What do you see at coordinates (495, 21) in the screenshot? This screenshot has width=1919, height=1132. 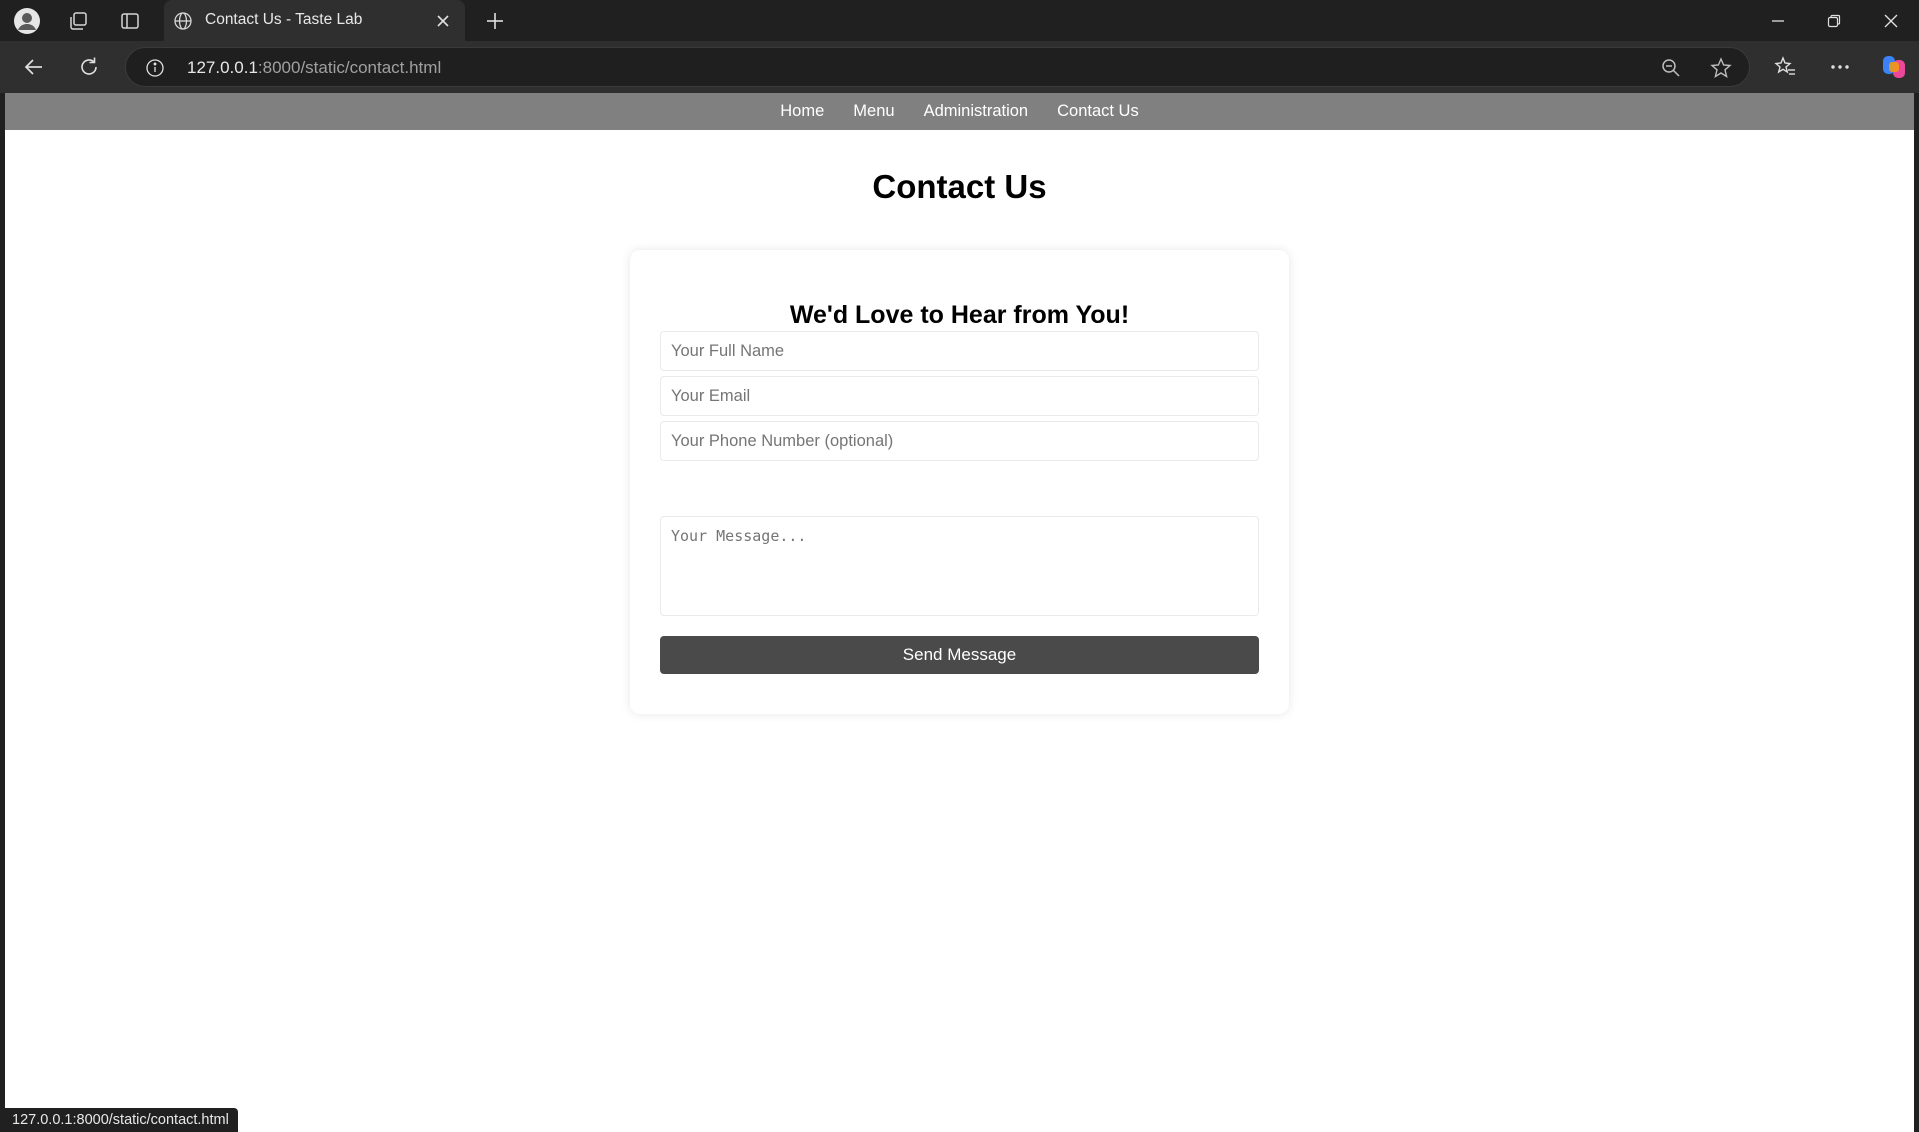 I see `new-tab-icon` at bounding box center [495, 21].